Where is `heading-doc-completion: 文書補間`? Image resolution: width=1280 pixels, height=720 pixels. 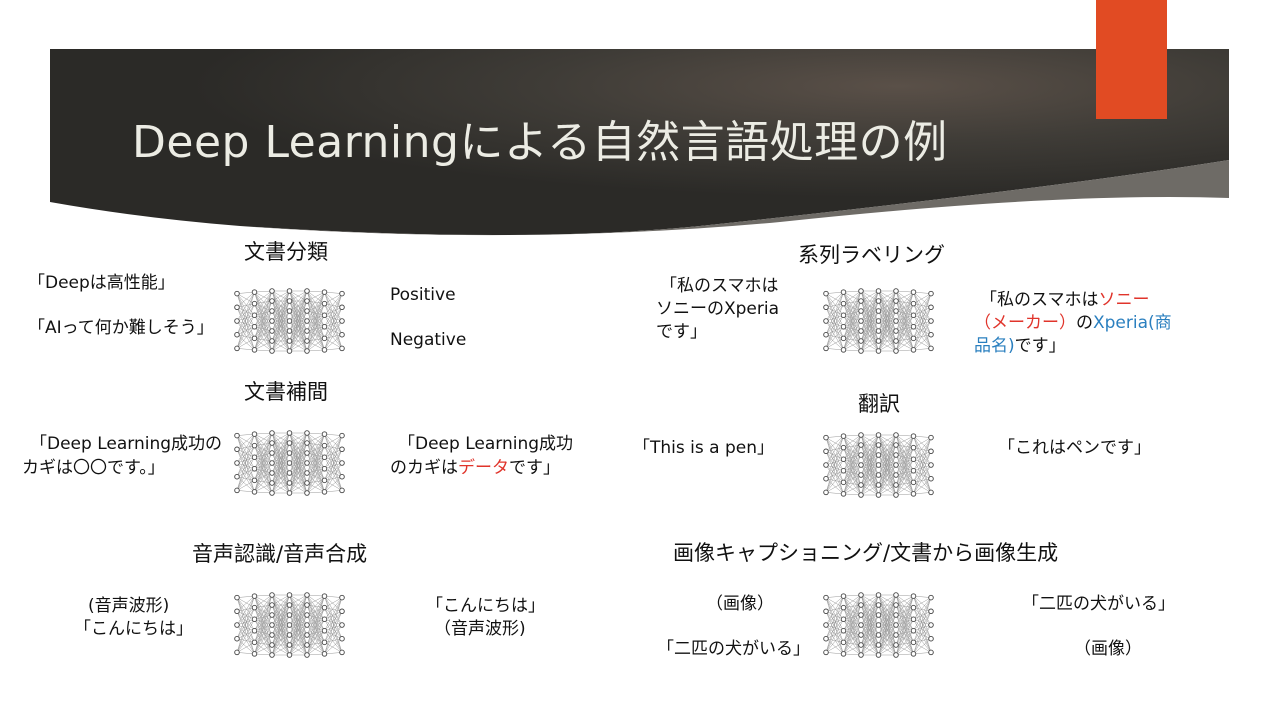 heading-doc-completion: 文書補間 is located at coordinates (286, 392).